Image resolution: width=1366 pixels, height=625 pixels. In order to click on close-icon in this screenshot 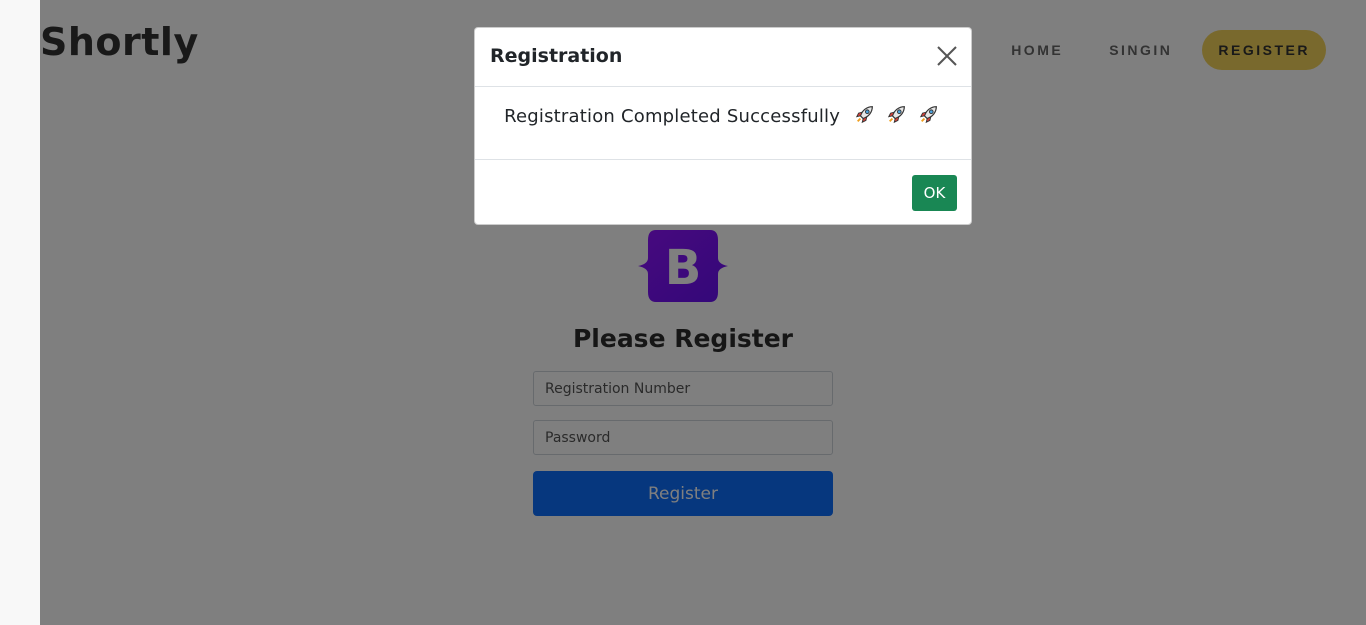, I will do `click(947, 56)`.